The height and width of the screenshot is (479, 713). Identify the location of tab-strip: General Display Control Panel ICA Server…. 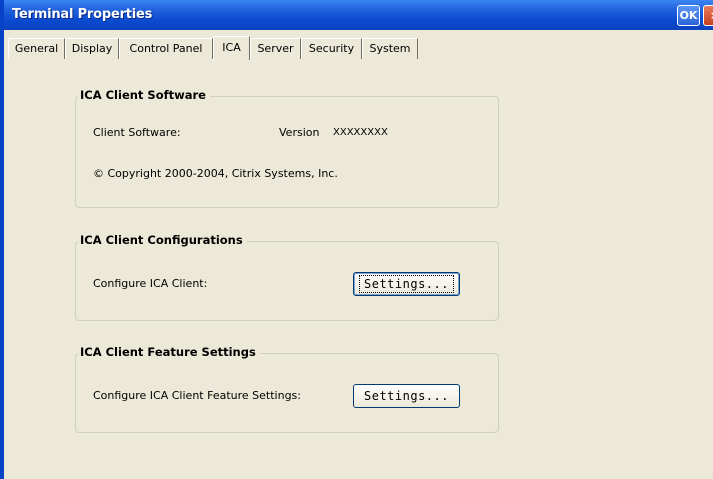
(360, 48).